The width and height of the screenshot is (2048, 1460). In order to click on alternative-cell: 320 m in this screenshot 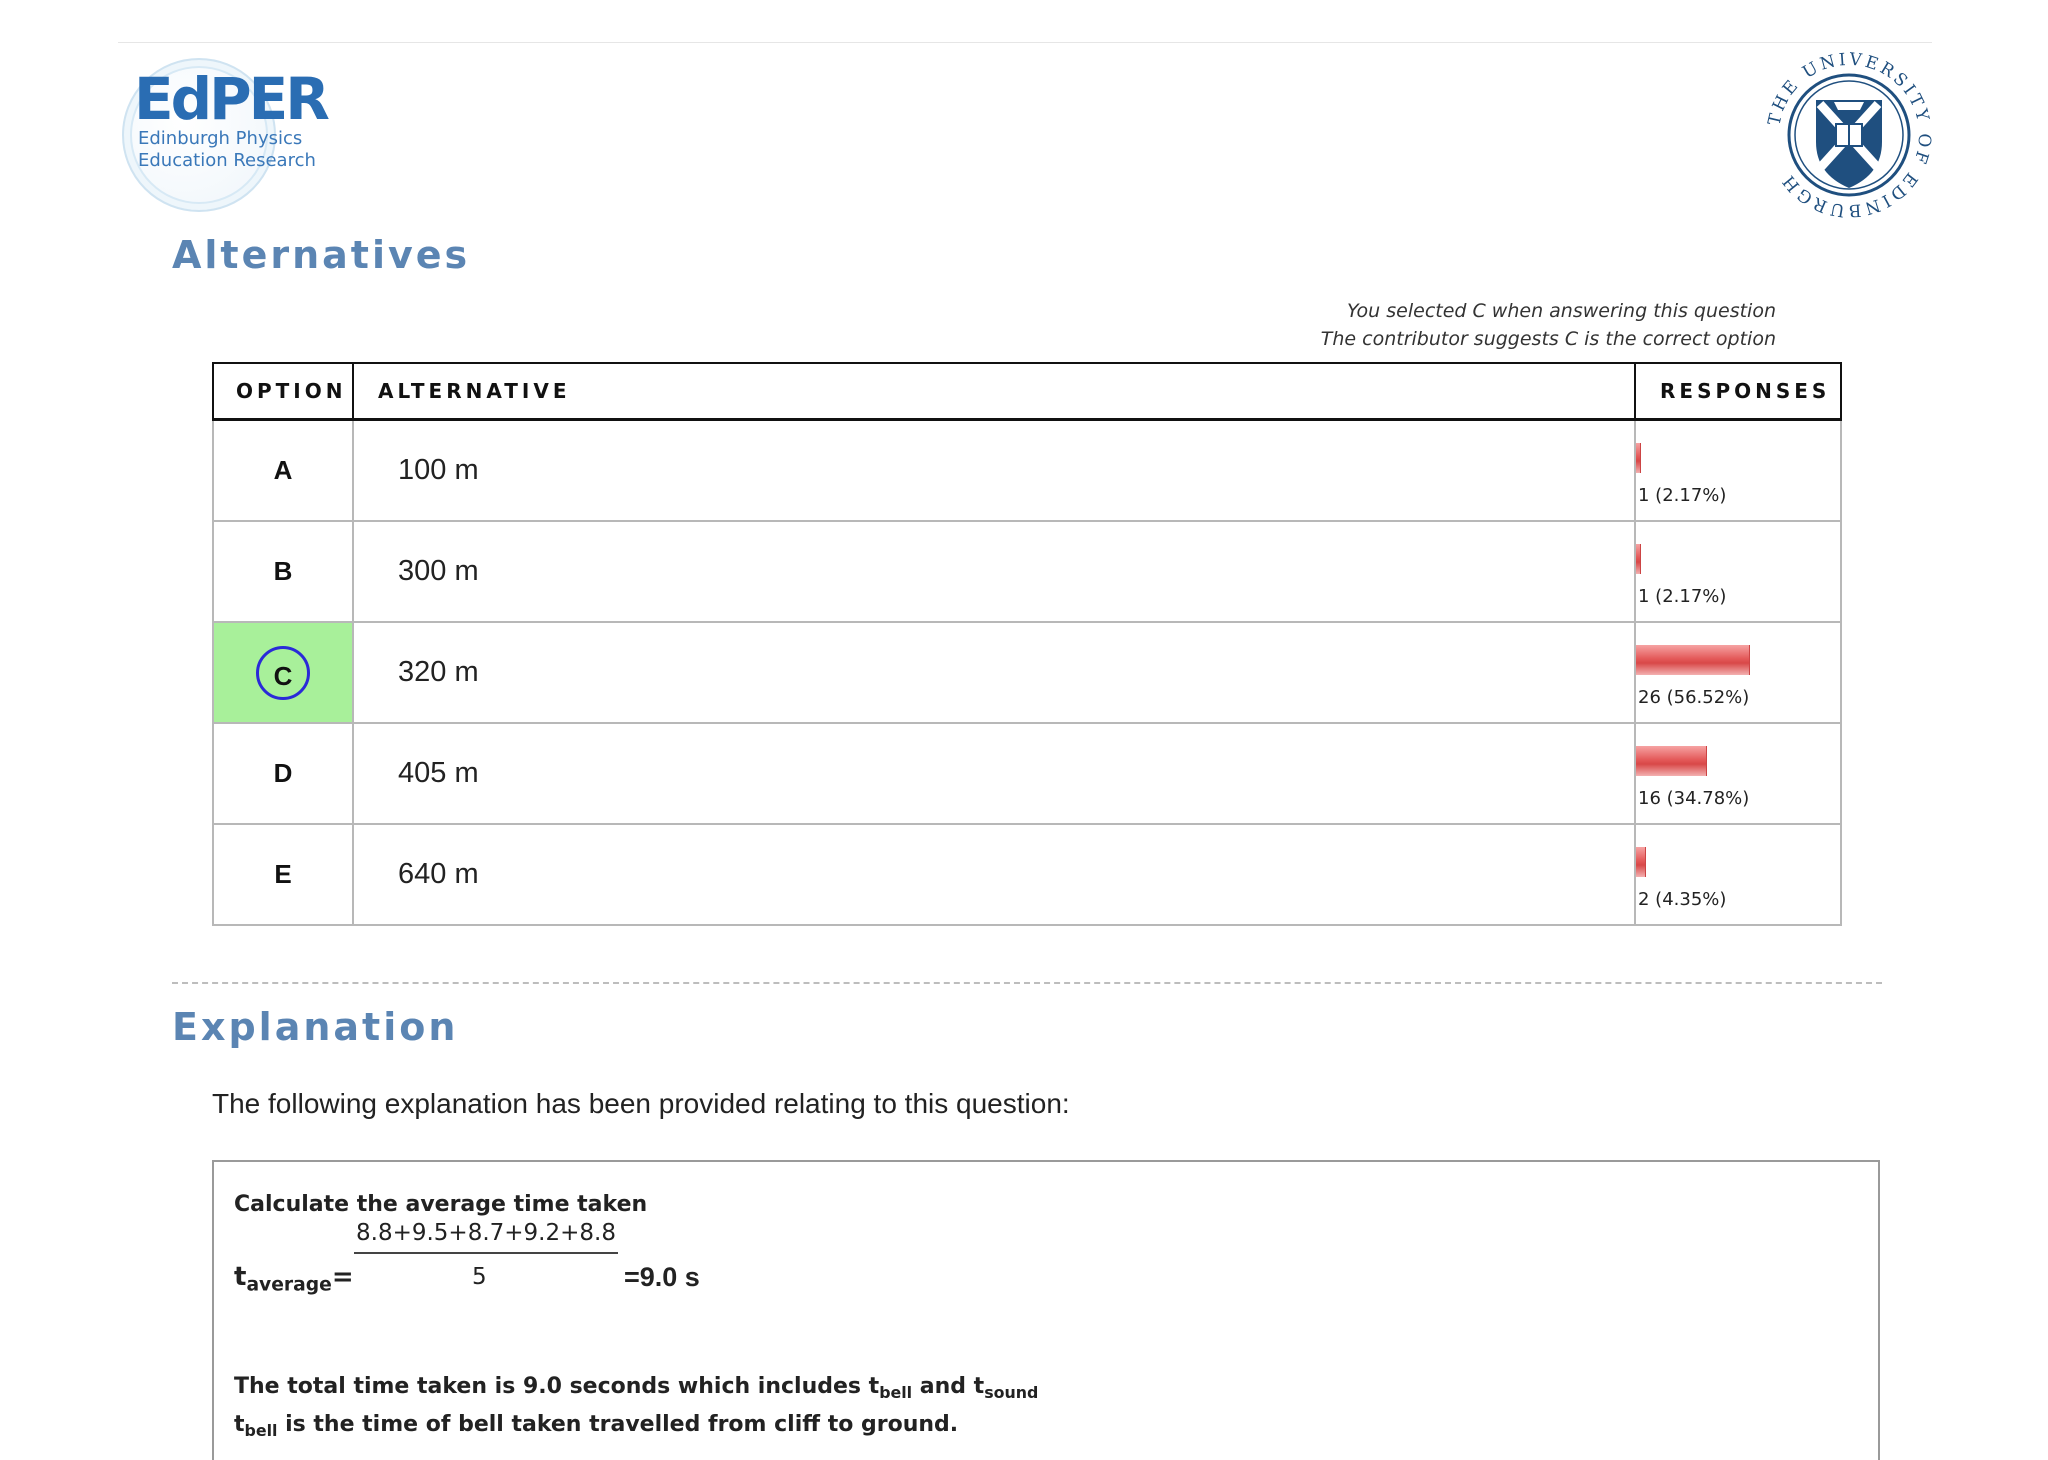, I will do `click(994, 672)`.